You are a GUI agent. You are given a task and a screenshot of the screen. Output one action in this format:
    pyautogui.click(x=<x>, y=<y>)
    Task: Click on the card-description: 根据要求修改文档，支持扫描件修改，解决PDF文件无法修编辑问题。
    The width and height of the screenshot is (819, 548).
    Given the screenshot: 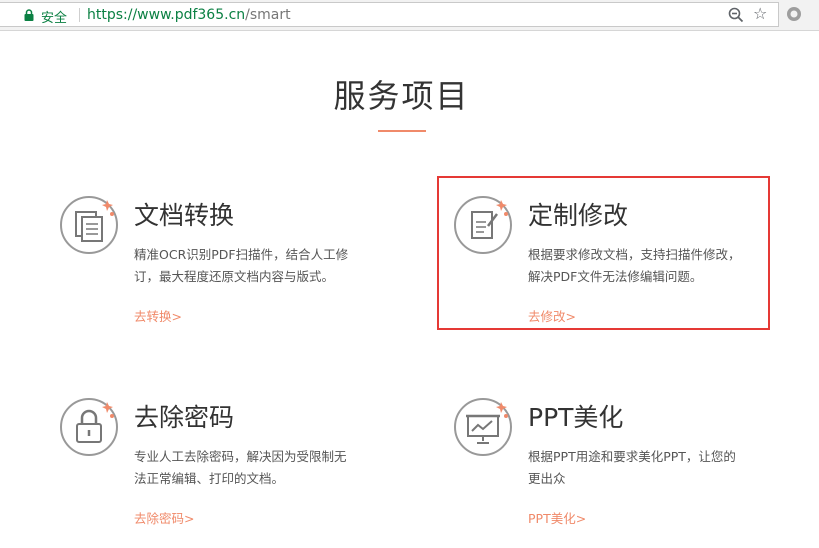 What is the action you would take?
    pyautogui.click(x=634, y=265)
    